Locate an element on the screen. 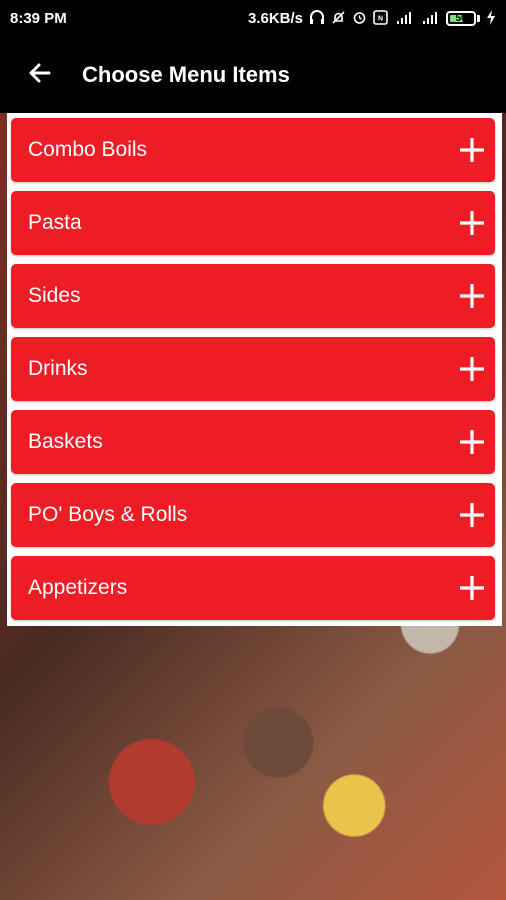 This screenshot has height=900, width=506. arrow-left-icon is located at coordinates (40, 75).